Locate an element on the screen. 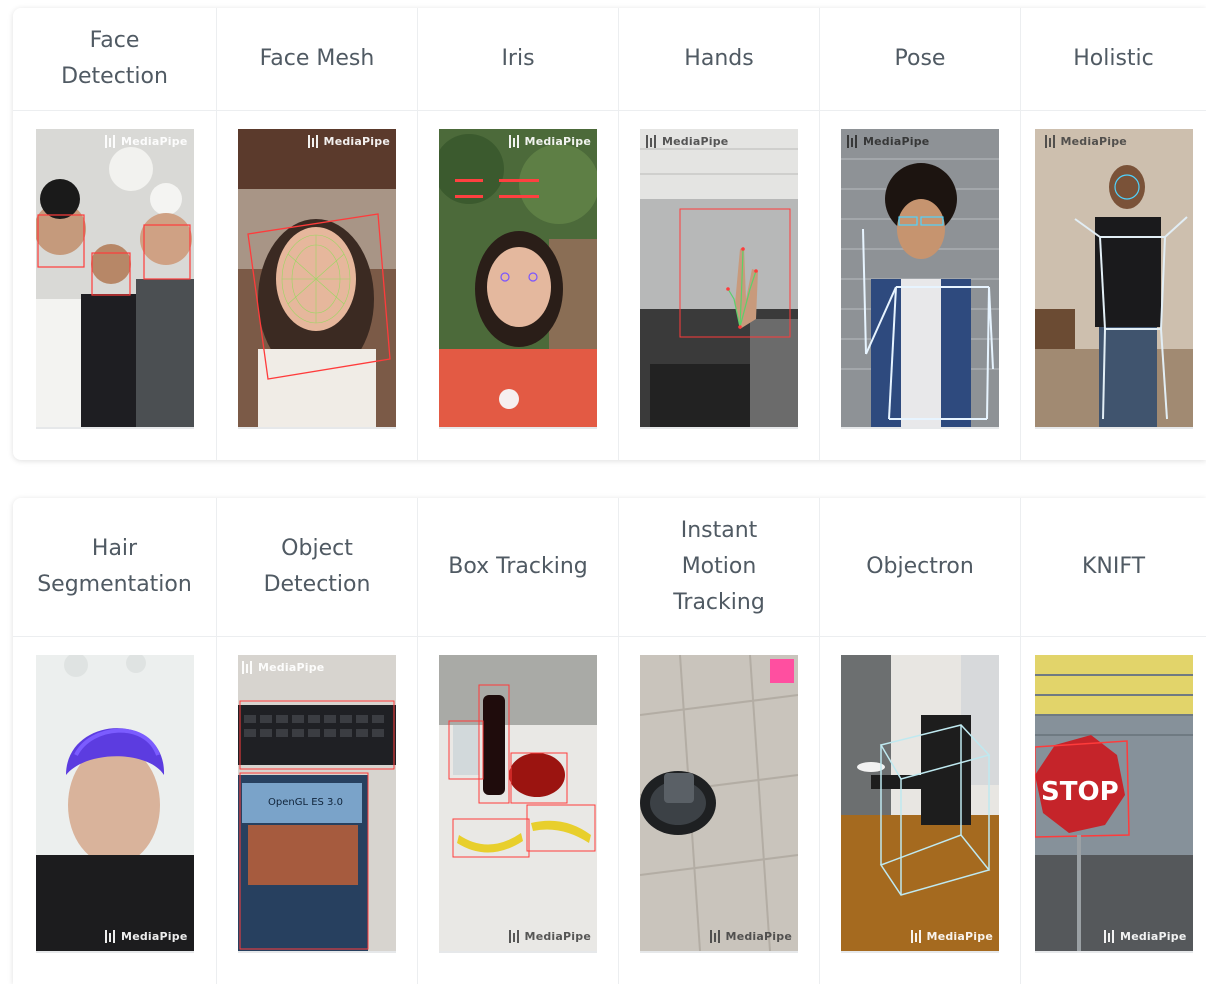  object-detection-demo-image: OpenGL ES 3.0 MediaPipe is located at coordinates (317, 804).